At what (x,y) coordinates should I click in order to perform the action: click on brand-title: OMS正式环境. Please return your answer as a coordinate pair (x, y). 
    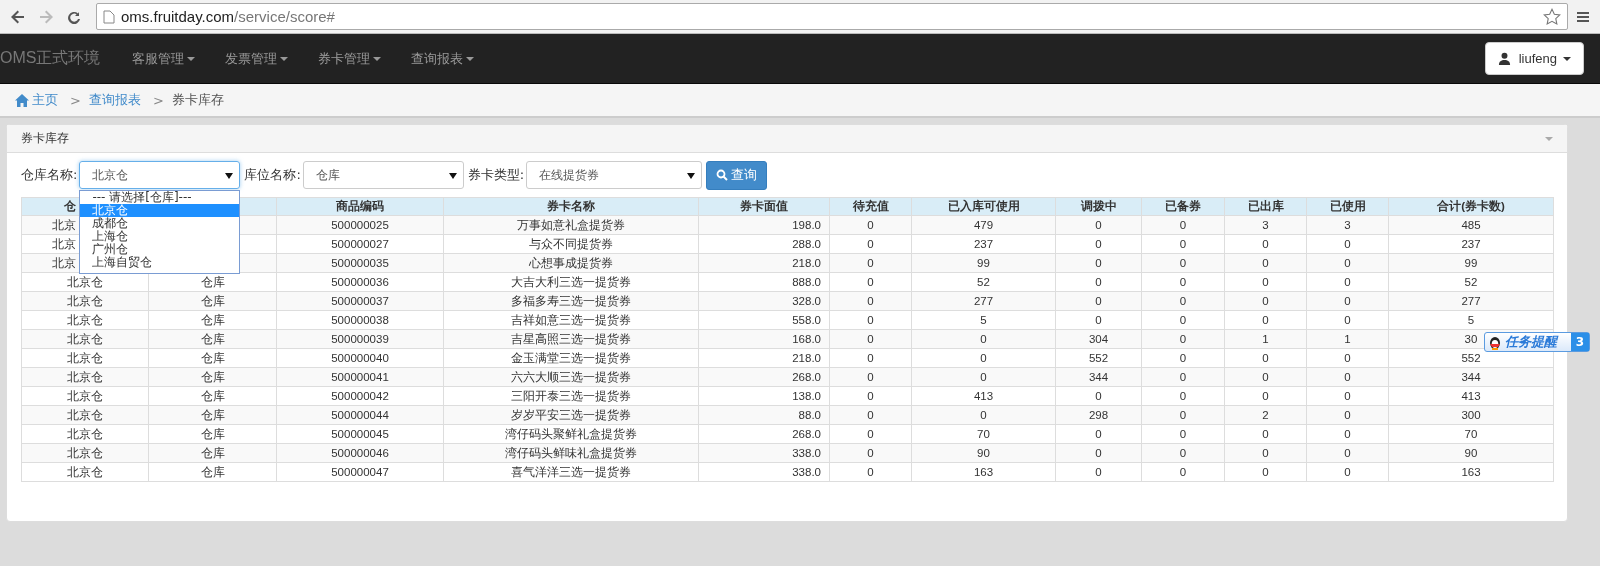
    Looking at the image, I should click on (50, 58).